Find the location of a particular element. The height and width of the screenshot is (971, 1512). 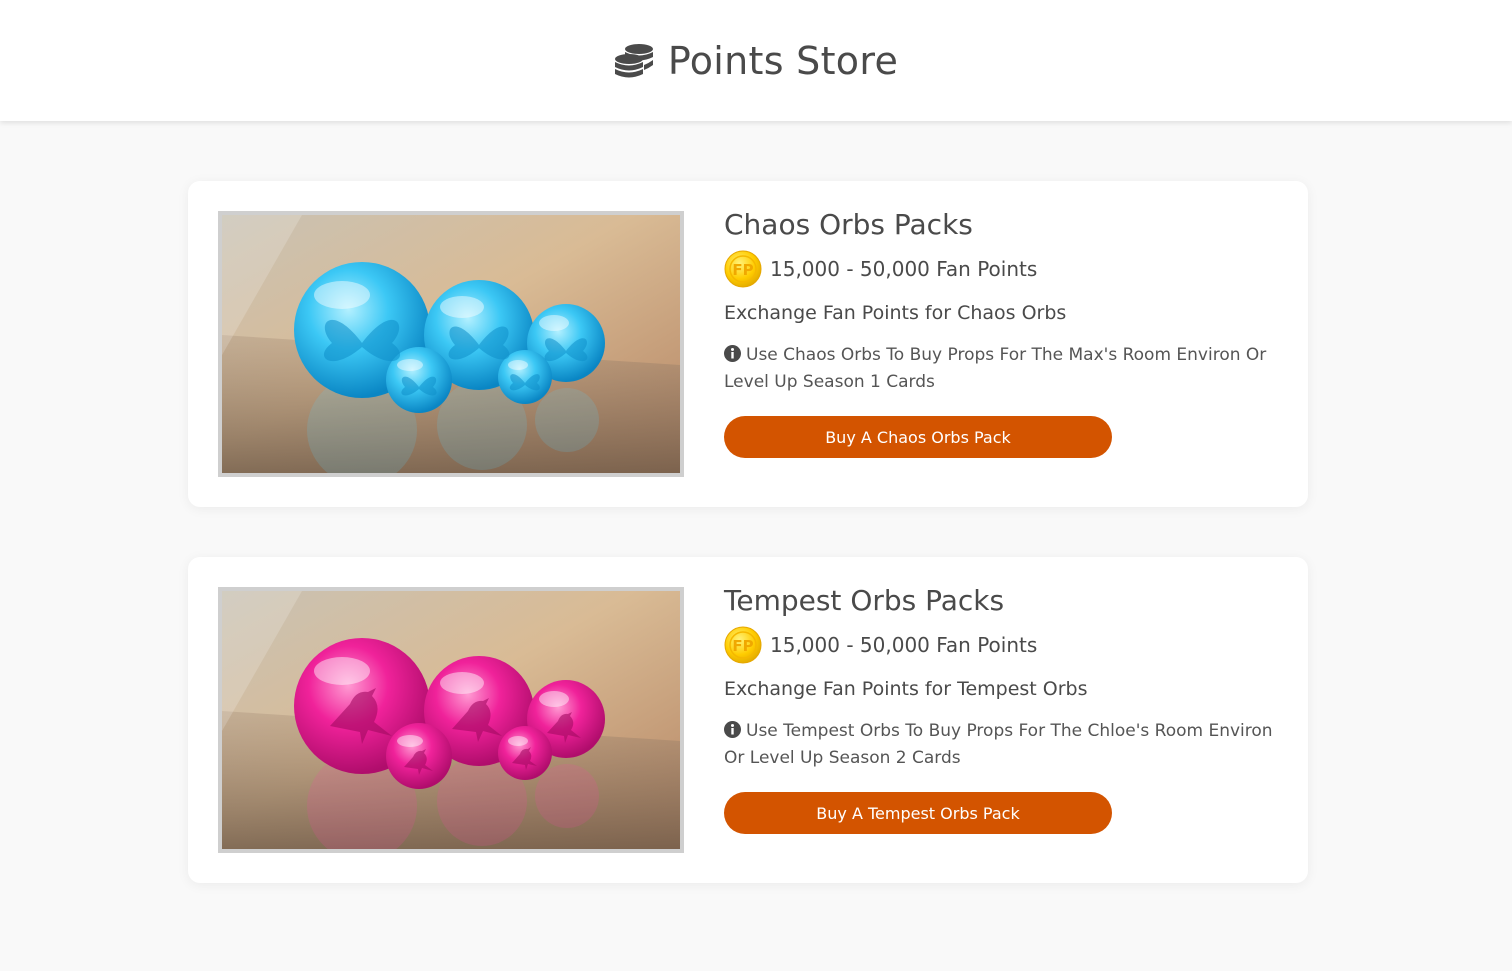

pack-title: Chaos Orbs Packs is located at coordinates (848, 224).